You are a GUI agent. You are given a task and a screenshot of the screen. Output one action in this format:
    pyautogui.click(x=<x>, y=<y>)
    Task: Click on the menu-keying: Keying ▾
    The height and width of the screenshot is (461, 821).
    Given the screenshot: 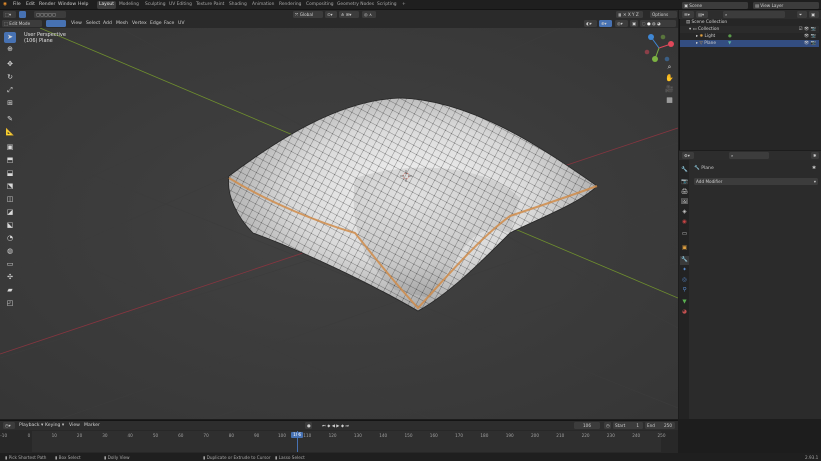 What is the action you would take?
    pyautogui.click(x=54, y=425)
    